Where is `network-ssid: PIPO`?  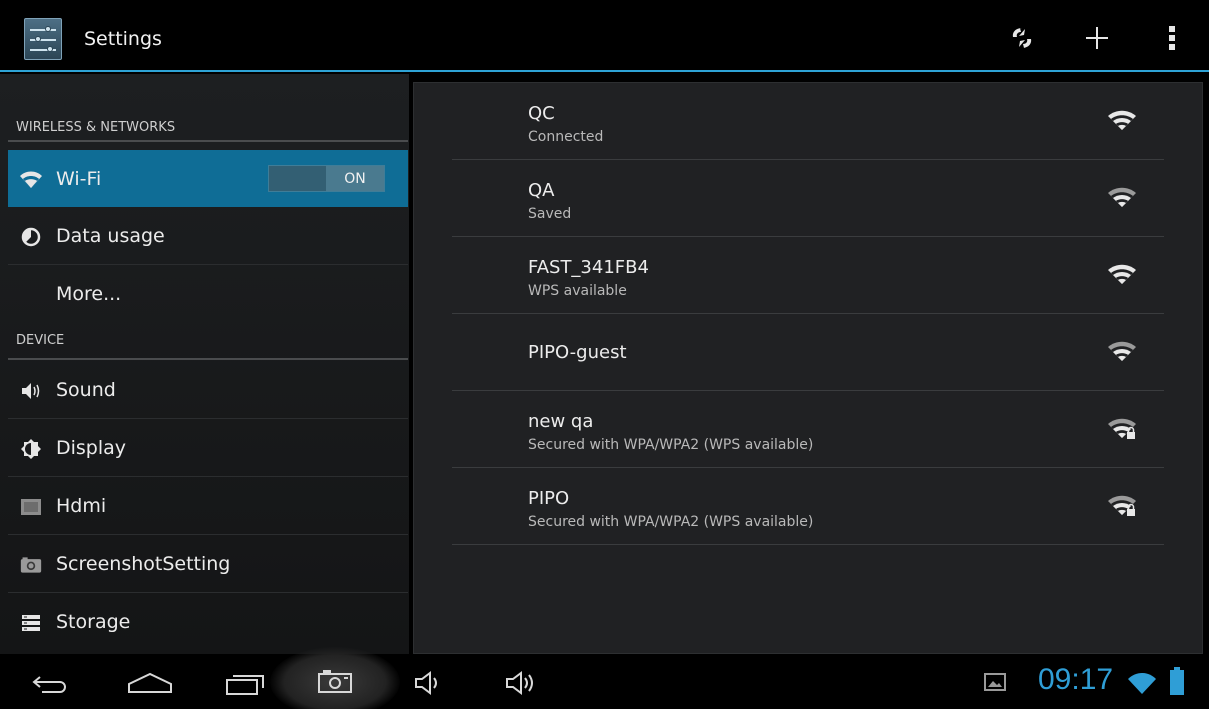 network-ssid: PIPO is located at coordinates (549, 498).